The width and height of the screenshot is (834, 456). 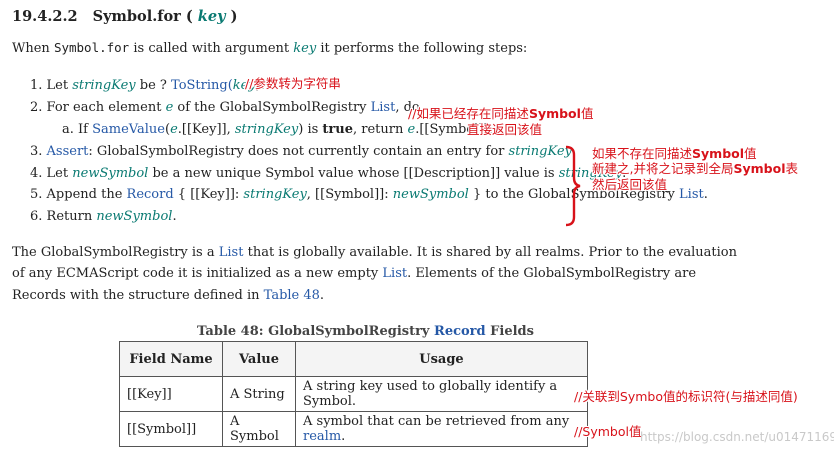 What do you see at coordinates (84, 194) in the screenshot?
I see `step-text: Append the` at bounding box center [84, 194].